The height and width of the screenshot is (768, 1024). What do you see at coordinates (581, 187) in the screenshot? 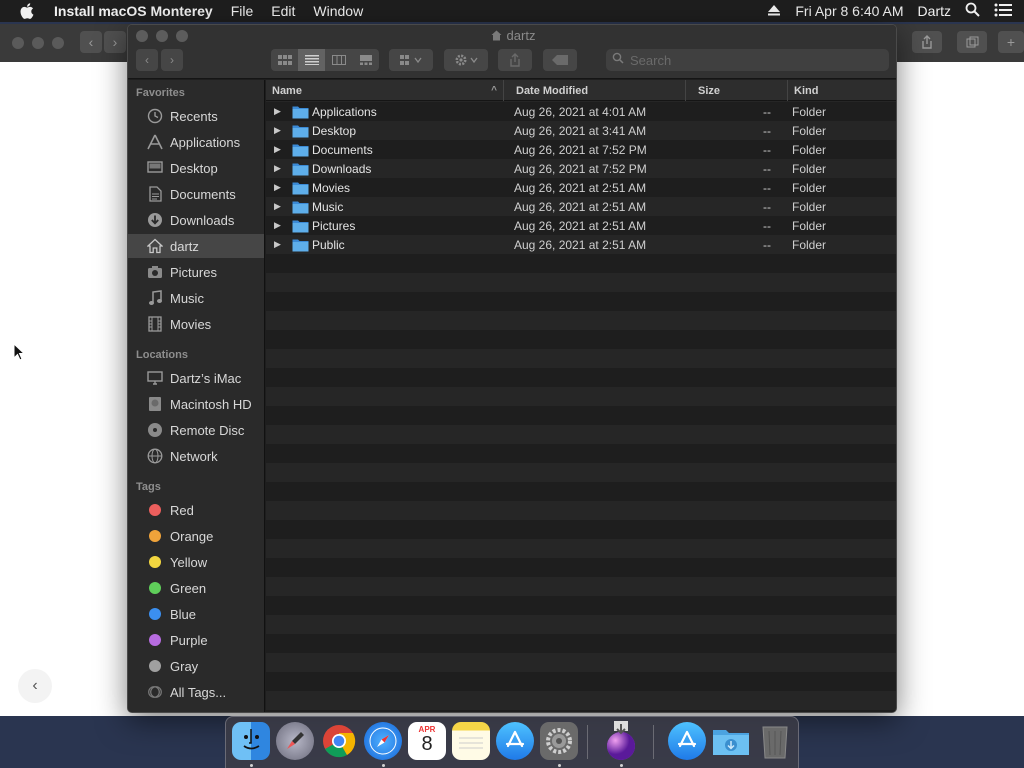
I see `table-row: ▶ Movies Aug 26, 2021 at 2:51 AM -- Folder` at bounding box center [581, 187].